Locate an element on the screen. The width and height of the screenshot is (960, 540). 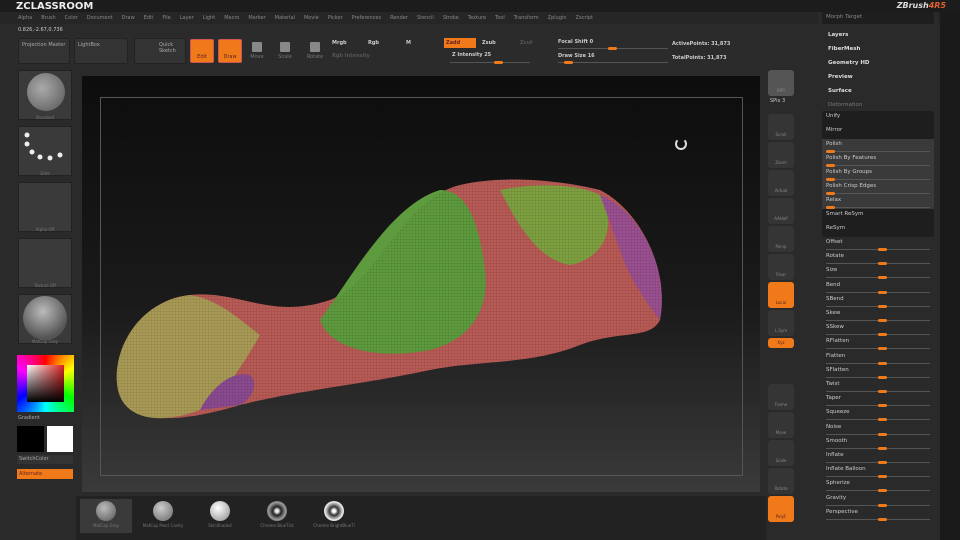
move-button: Move is located at coordinates (257, 51).